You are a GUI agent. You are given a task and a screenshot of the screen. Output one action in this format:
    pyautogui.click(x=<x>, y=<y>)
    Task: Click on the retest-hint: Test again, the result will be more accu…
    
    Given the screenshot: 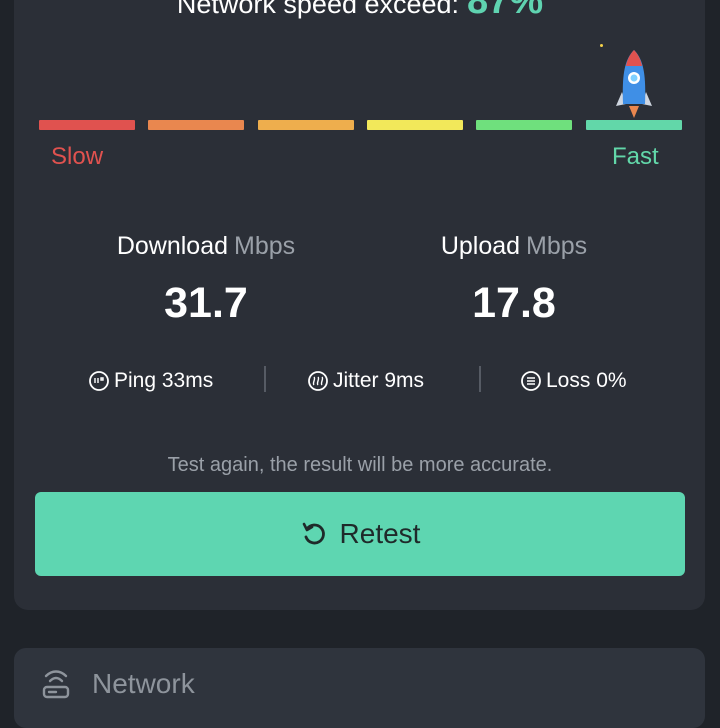 What is the action you would take?
    pyautogui.click(x=360, y=465)
    